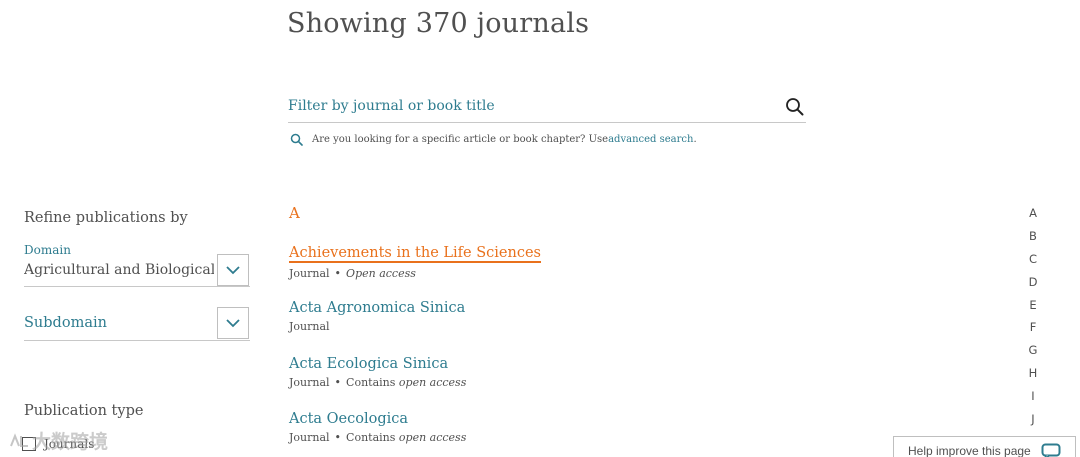 The width and height of the screenshot is (1080, 457). What do you see at coordinates (1033, 422) in the screenshot?
I see `alpha-link-j: J` at bounding box center [1033, 422].